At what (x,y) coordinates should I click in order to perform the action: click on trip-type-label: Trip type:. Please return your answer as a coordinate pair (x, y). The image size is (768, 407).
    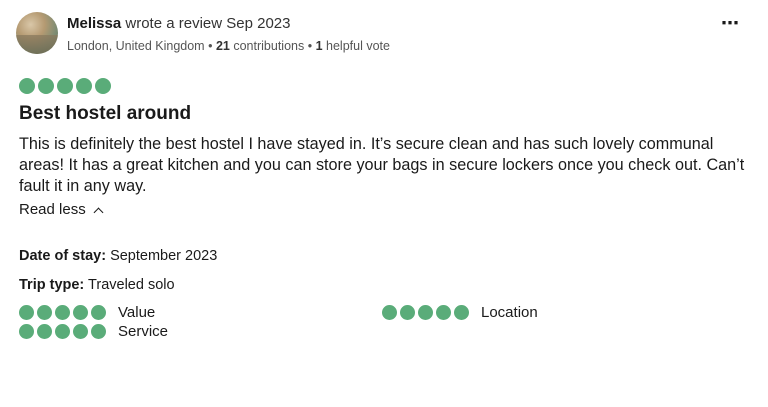
    Looking at the image, I should click on (52, 285).